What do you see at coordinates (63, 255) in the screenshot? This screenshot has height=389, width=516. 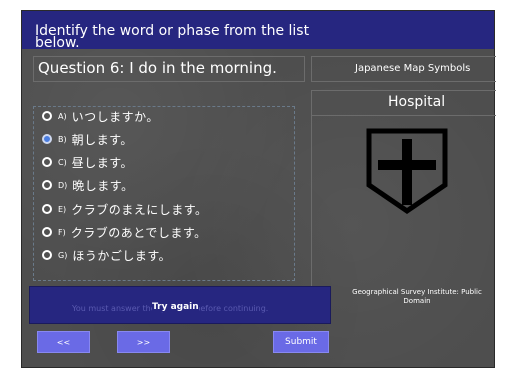 I see `option-letter: G)` at bounding box center [63, 255].